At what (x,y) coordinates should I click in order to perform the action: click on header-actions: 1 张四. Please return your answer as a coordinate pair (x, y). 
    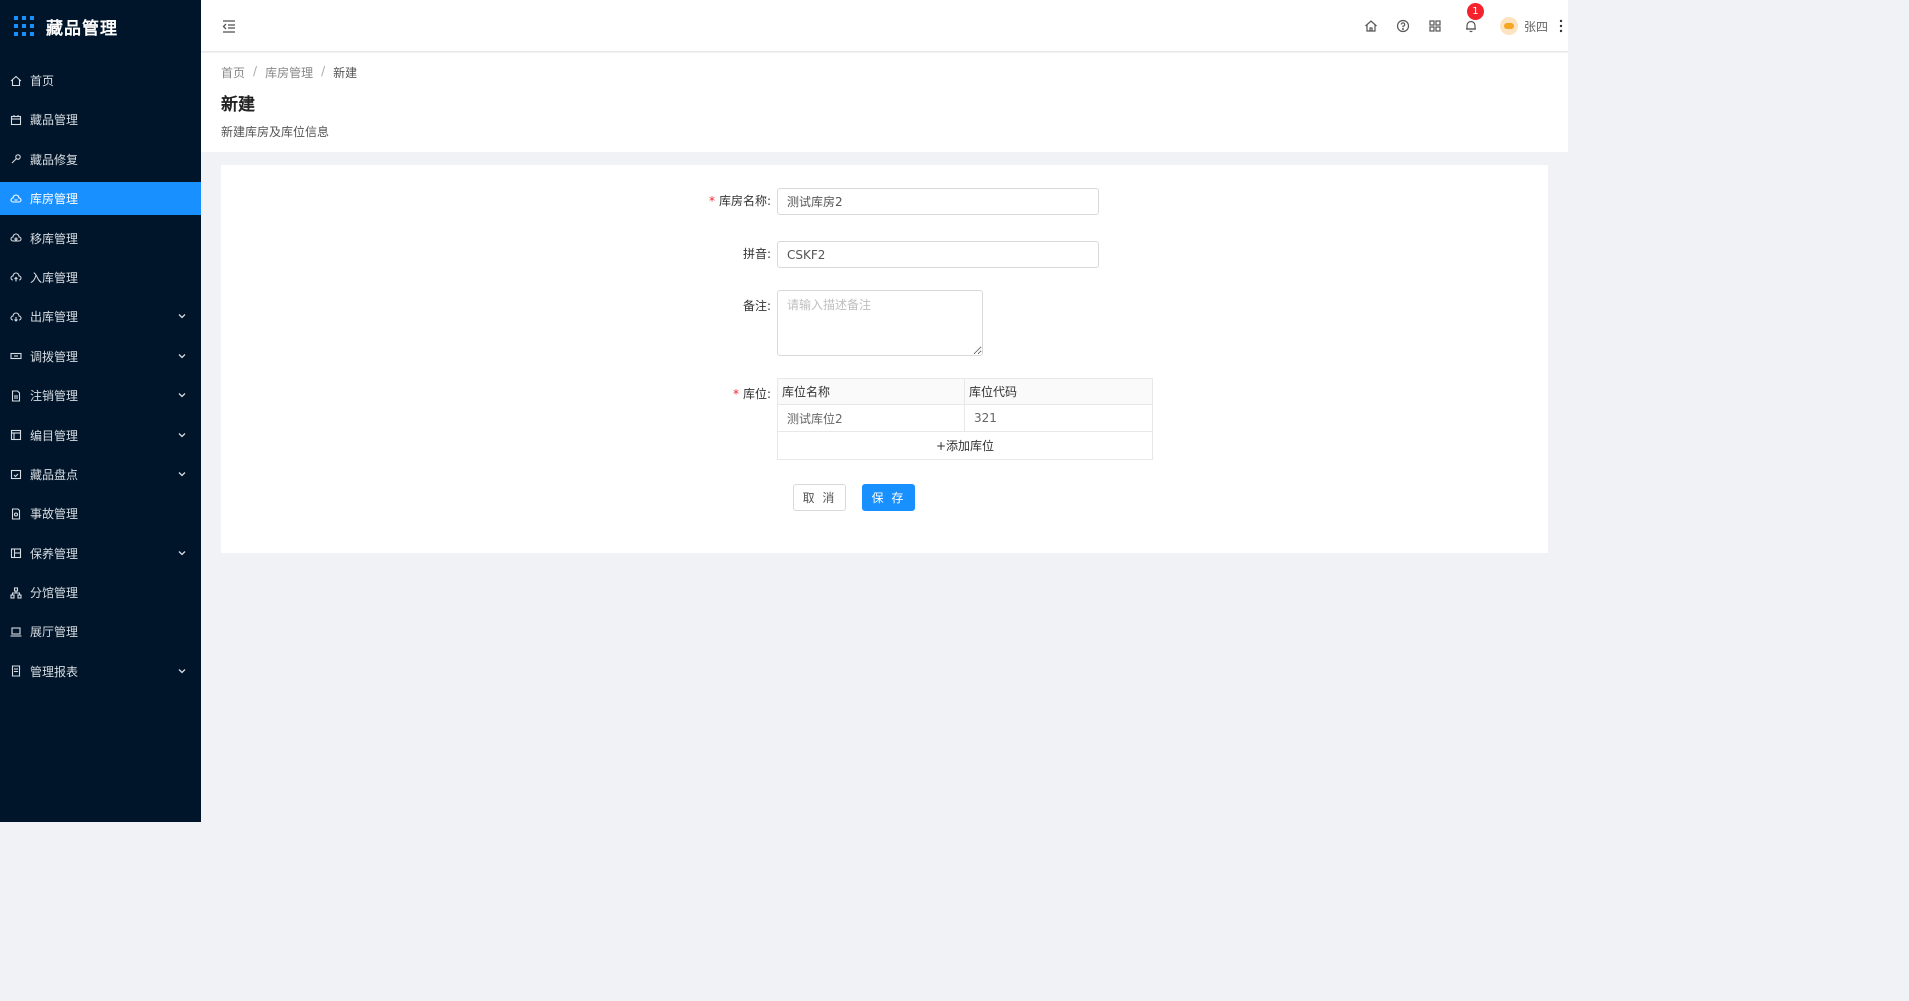
    Looking at the image, I should click on (1457, 26).